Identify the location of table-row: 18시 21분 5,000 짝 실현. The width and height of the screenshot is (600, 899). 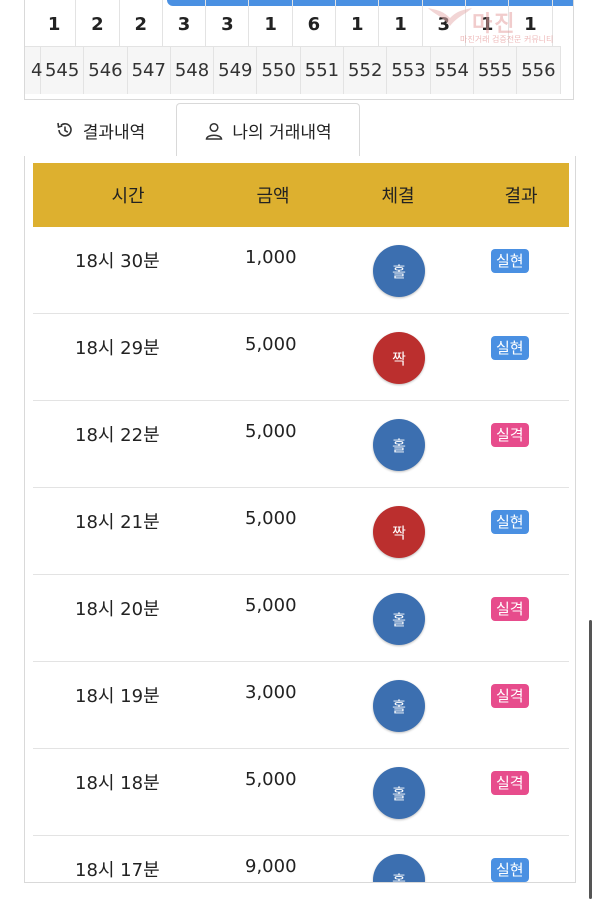
(301, 531).